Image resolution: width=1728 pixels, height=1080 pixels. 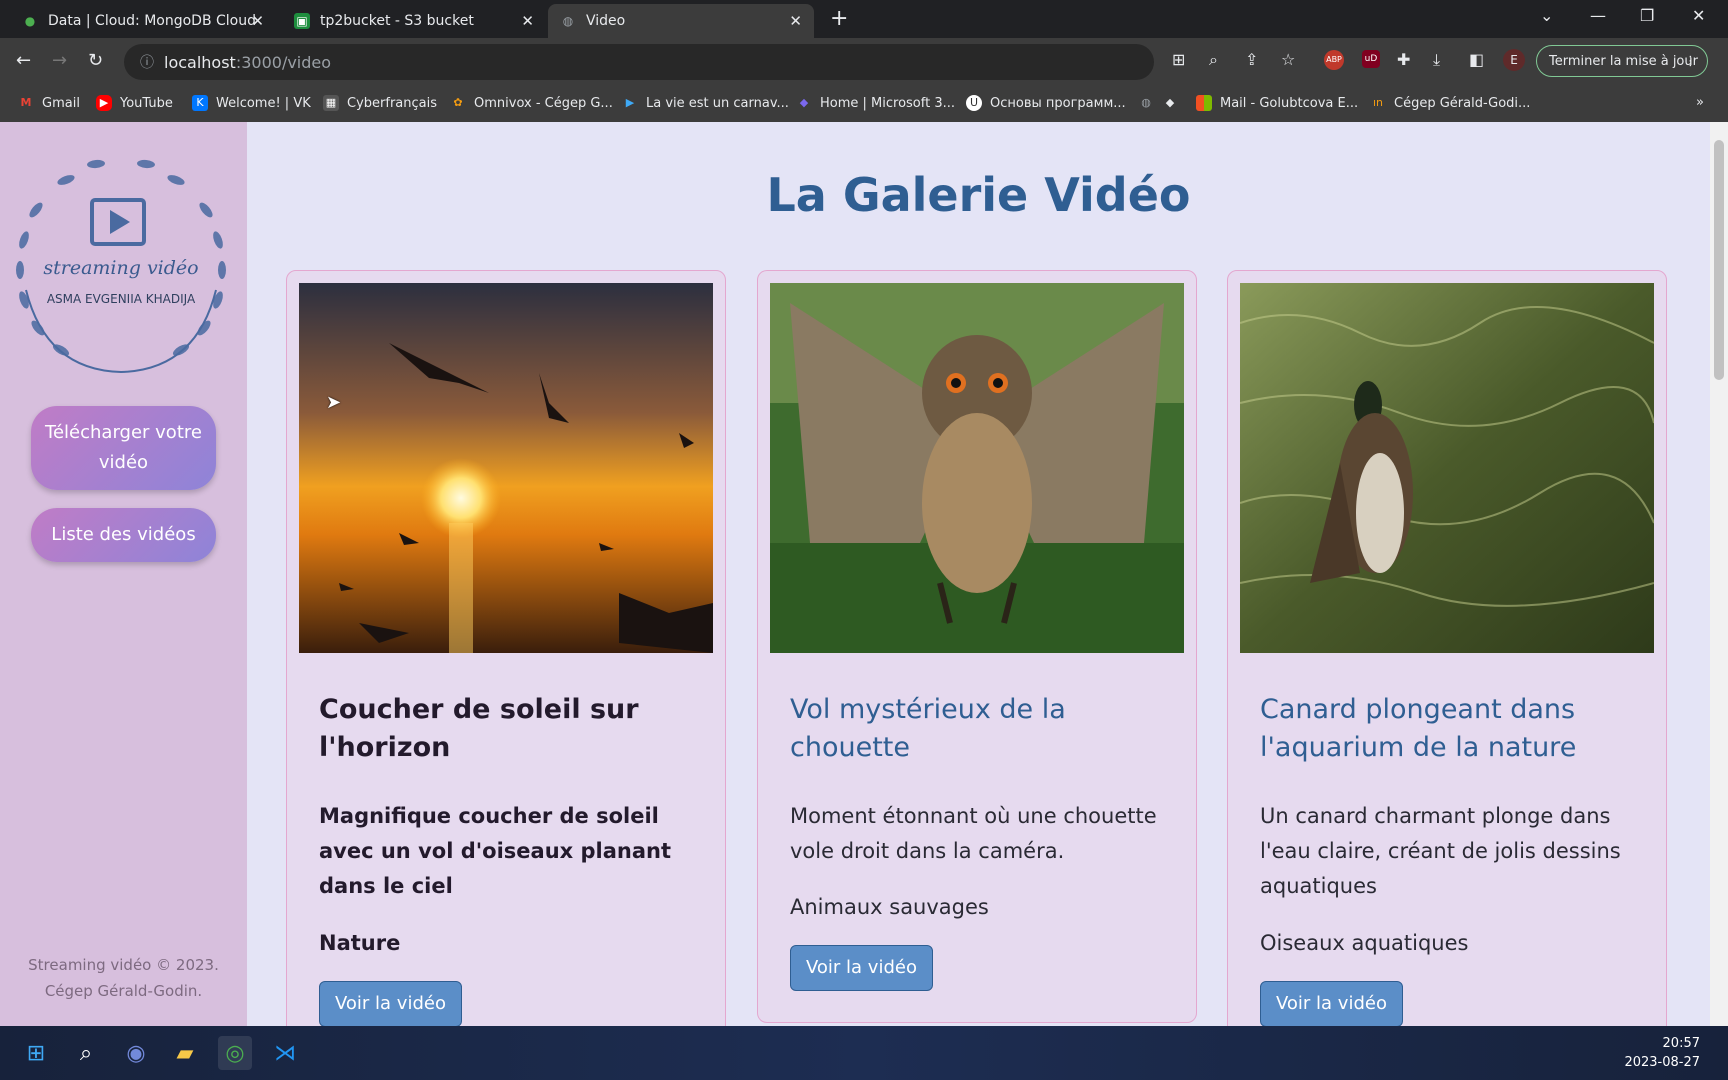 What do you see at coordinates (123, 991) in the screenshot?
I see `footer-school: Cégep Gérald-Godin.` at bounding box center [123, 991].